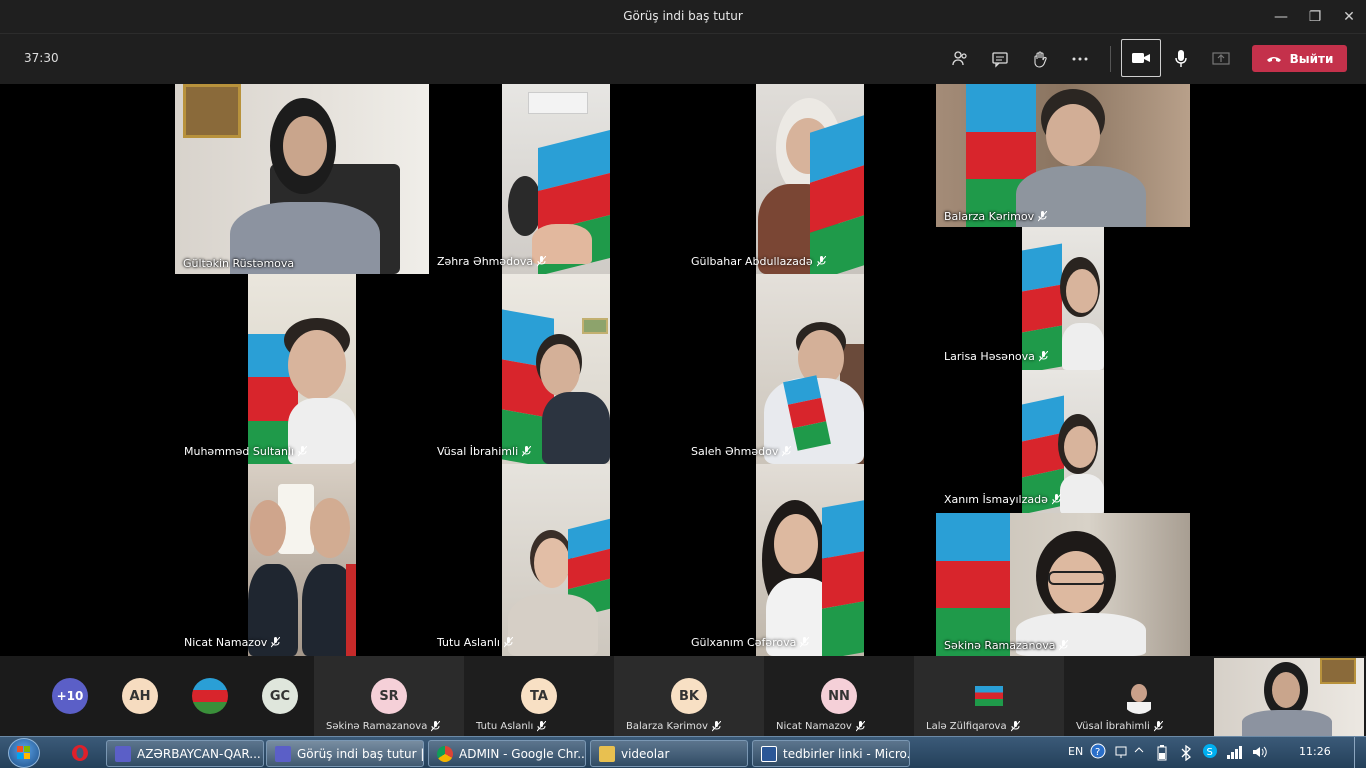 This screenshot has height=768, width=1366. What do you see at coordinates (140, 696) in the screenshot?
I see `avatar: AH` at bounding box center [140, 696].